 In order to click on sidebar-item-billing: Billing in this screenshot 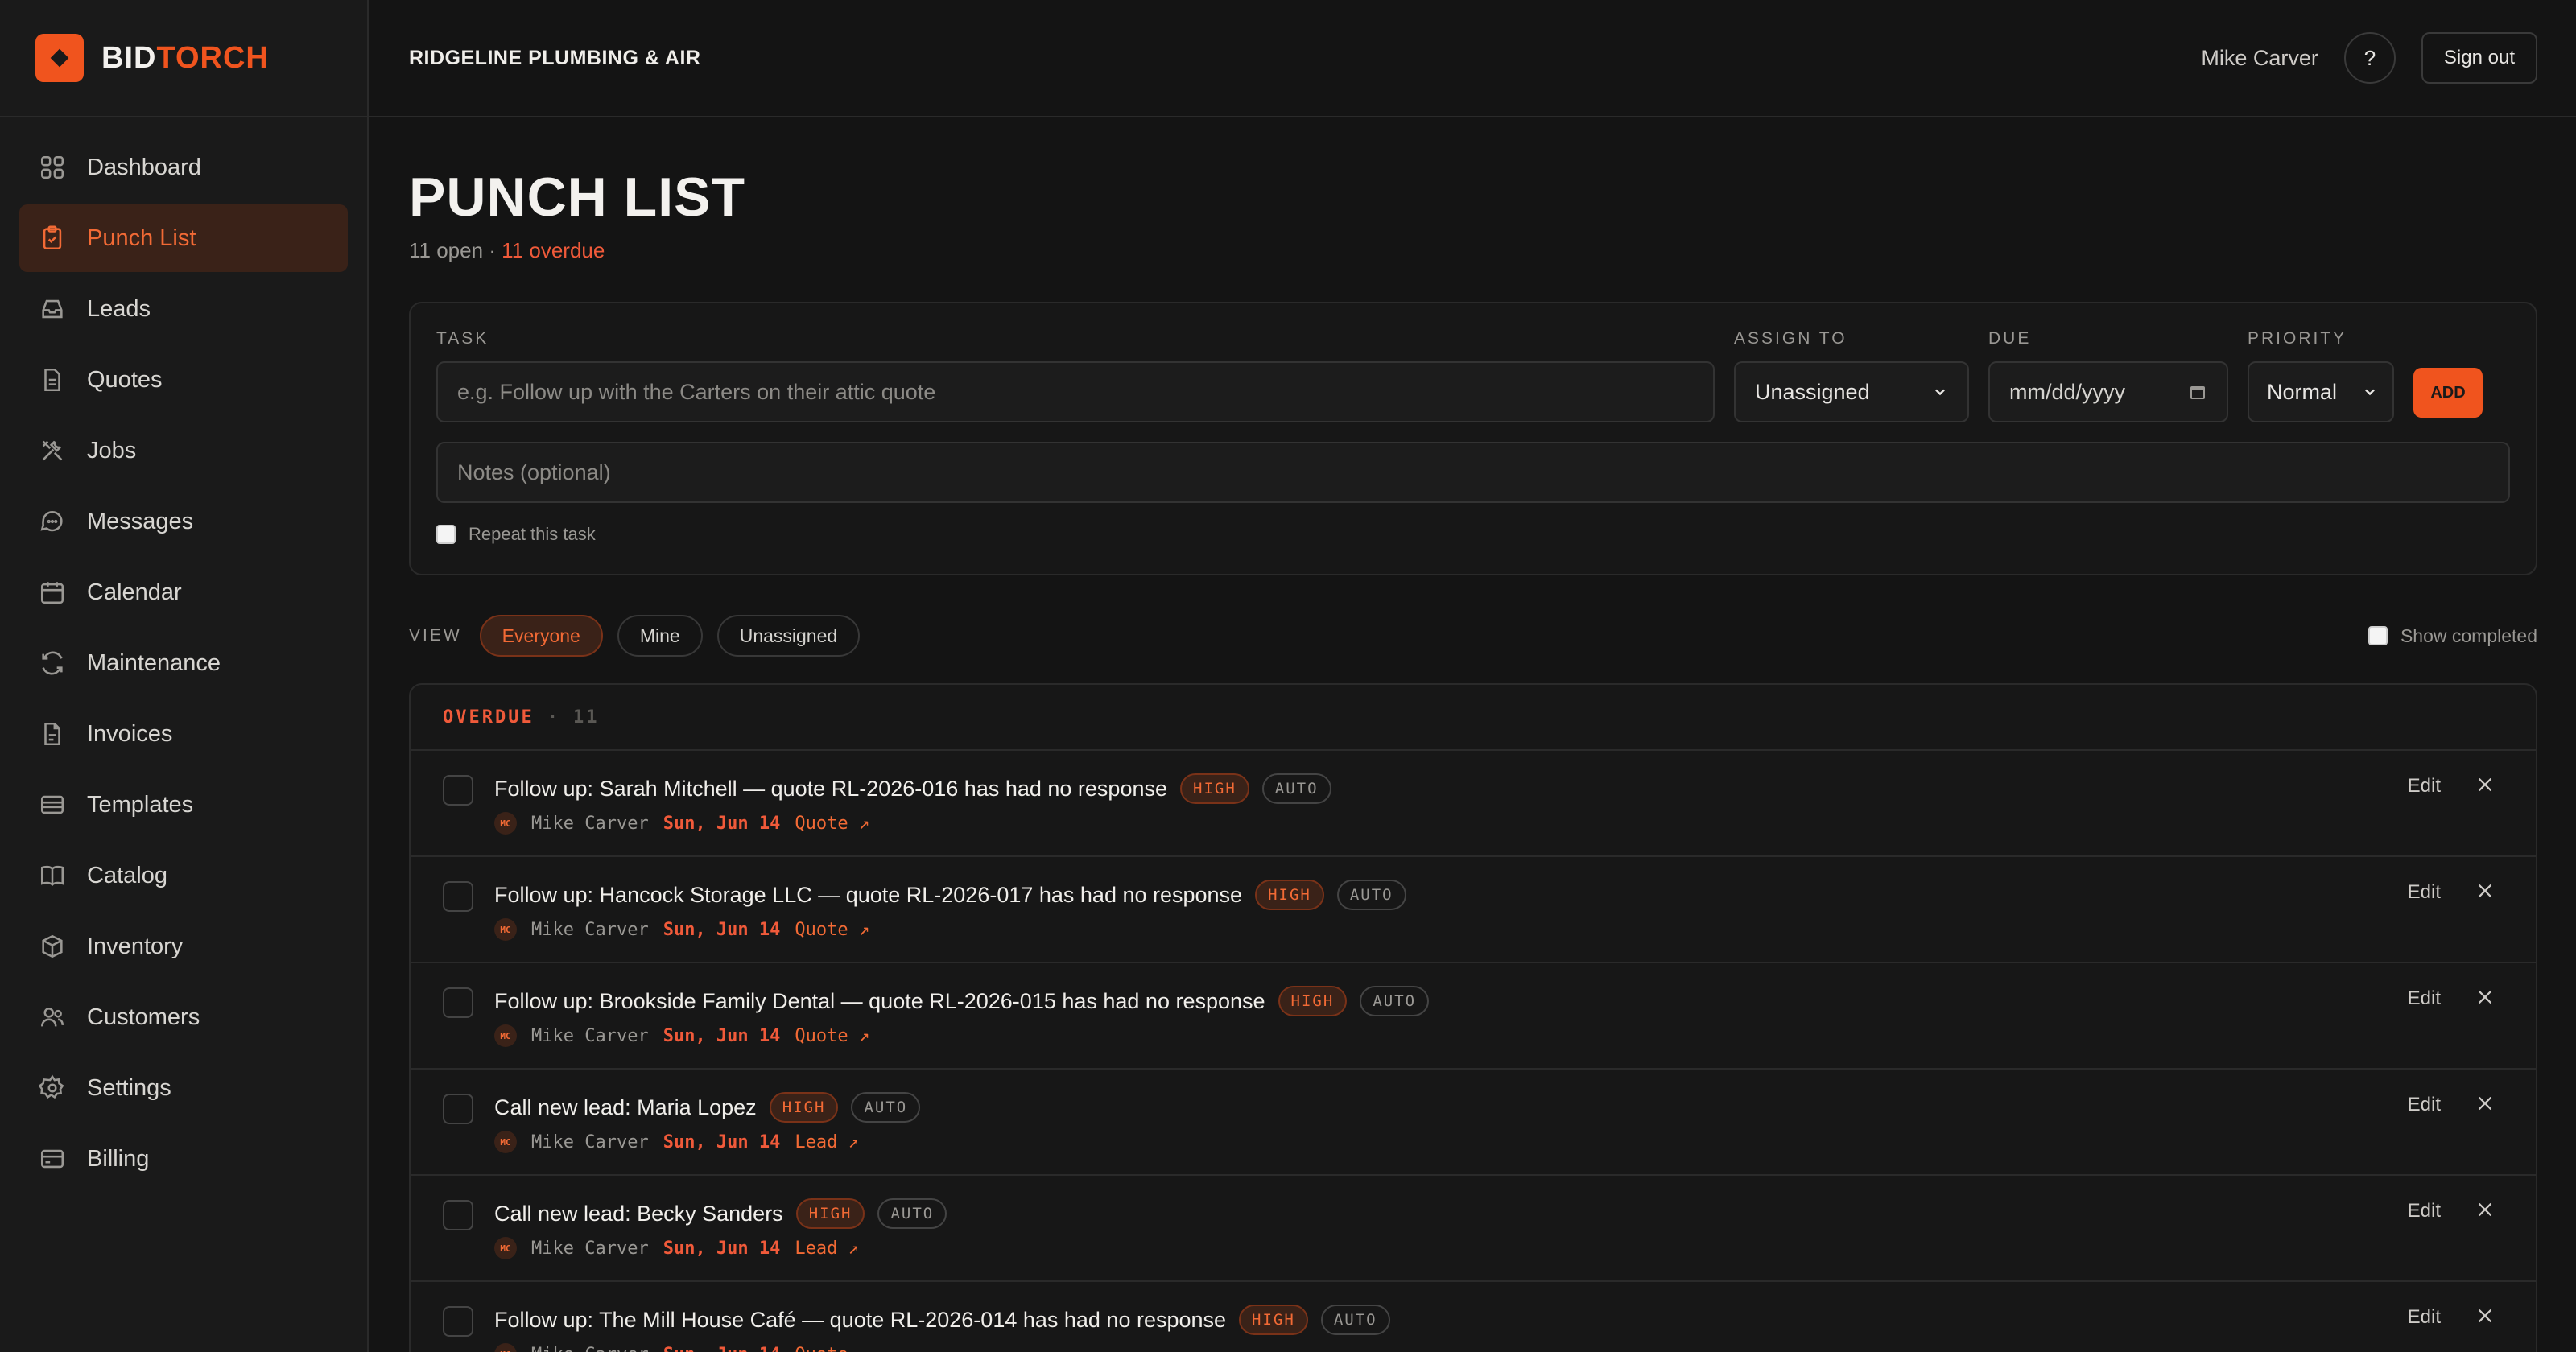, I will do `click(183, 1159)`.